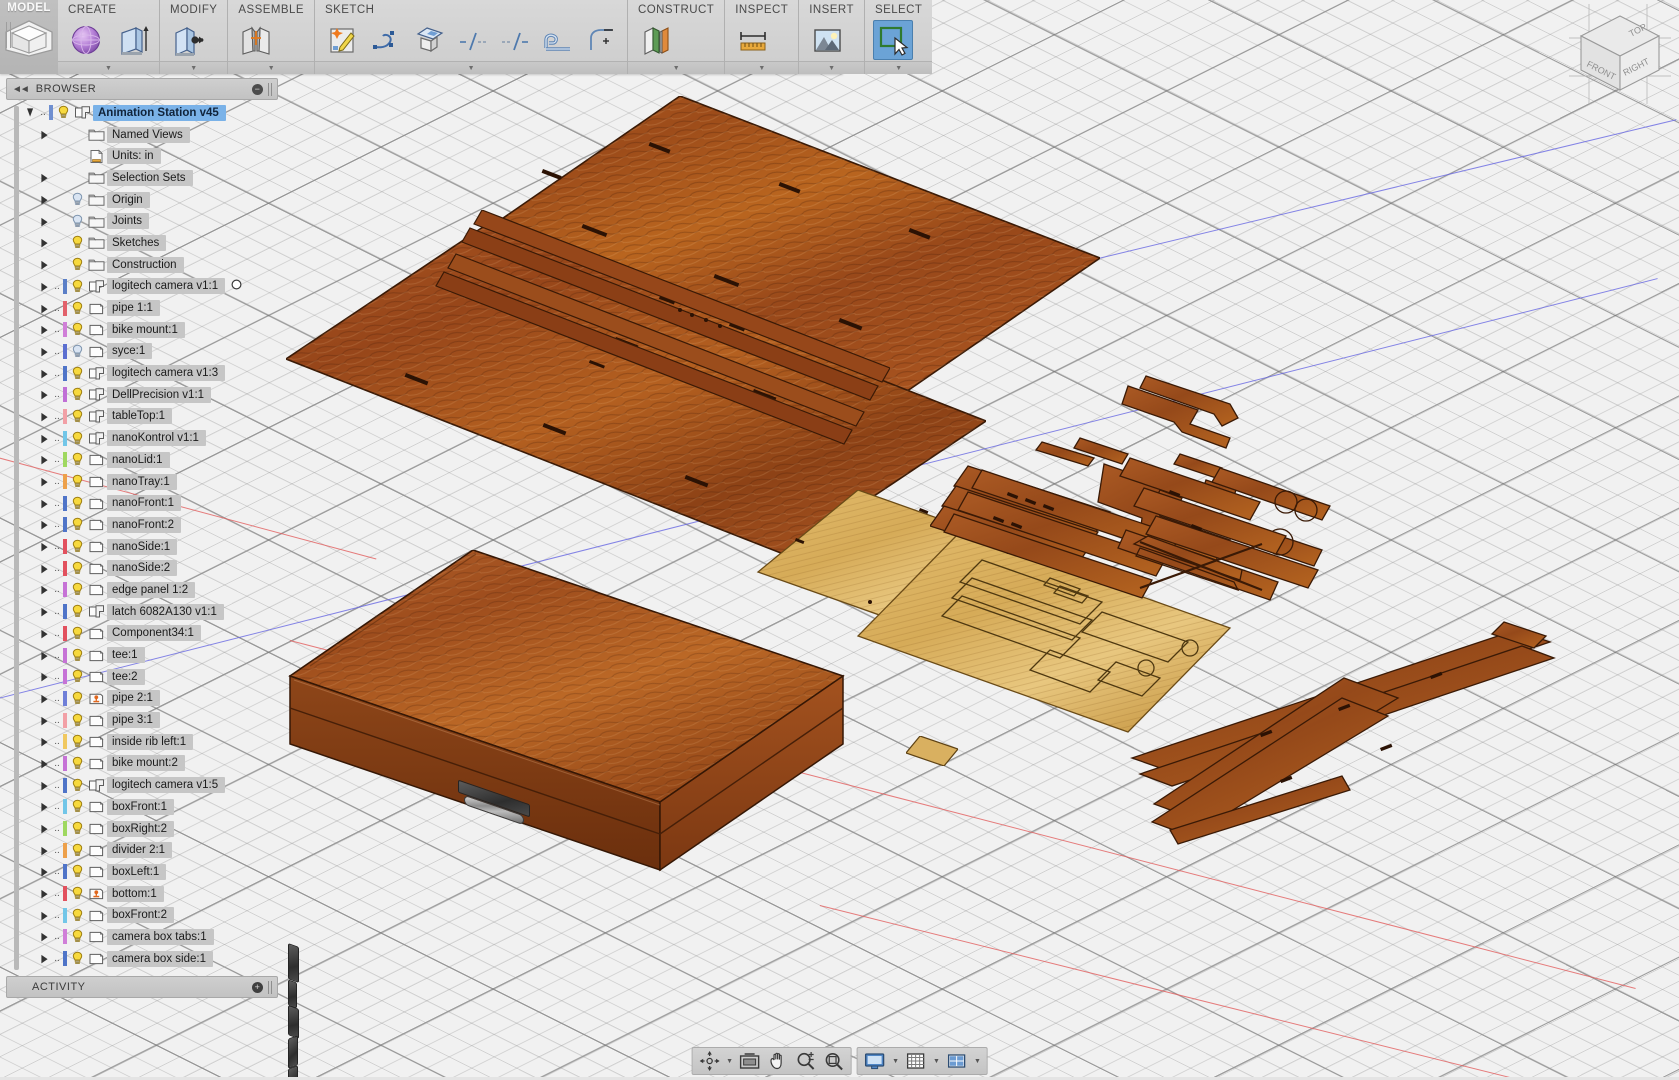 This screenshot has height=1080, width=1679. Describe the element at coordinates (558, 40) in the screenshot. I see `sketch-offset-button` at that location.